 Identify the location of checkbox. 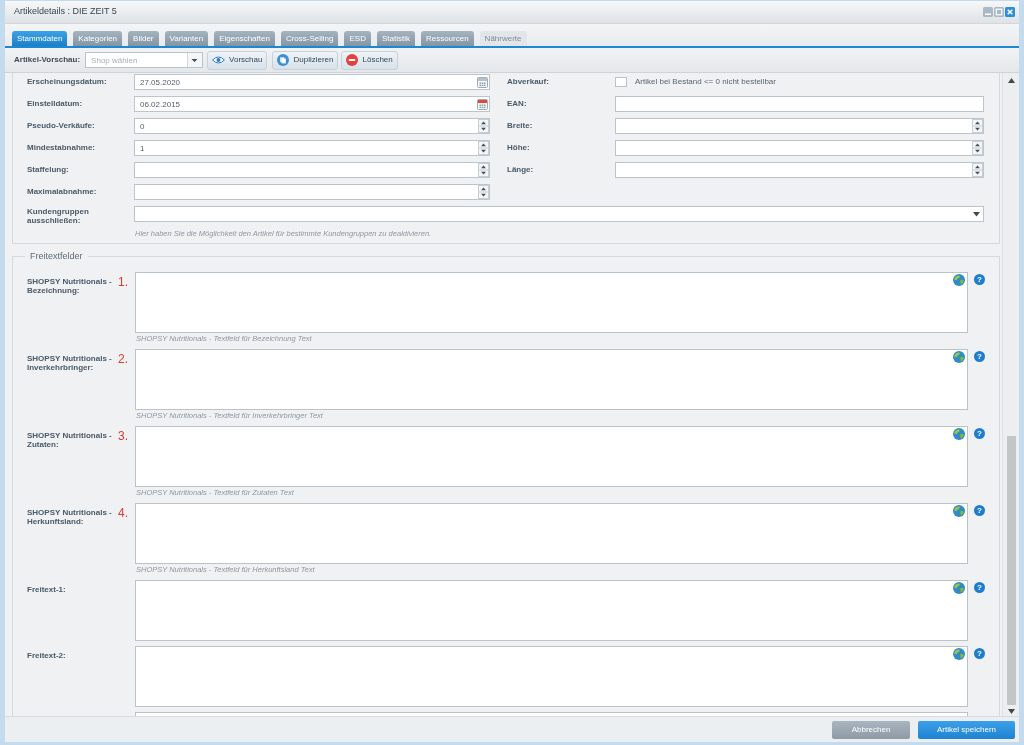
(621, 82).